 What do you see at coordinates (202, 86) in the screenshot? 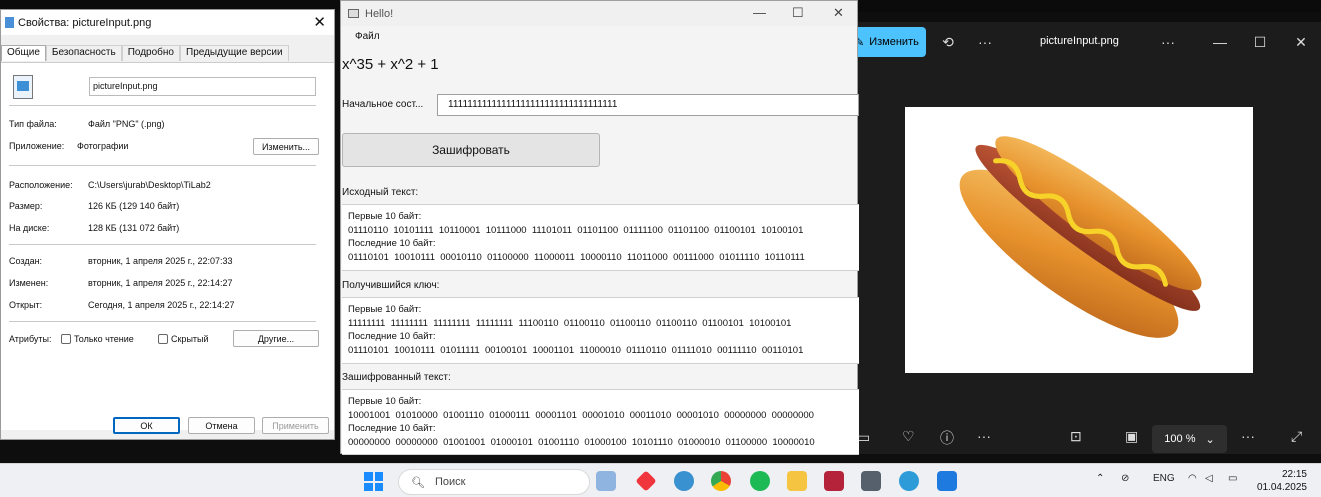
I see `file-name-field: pictureInput.png` at bounding box center [202, 86].